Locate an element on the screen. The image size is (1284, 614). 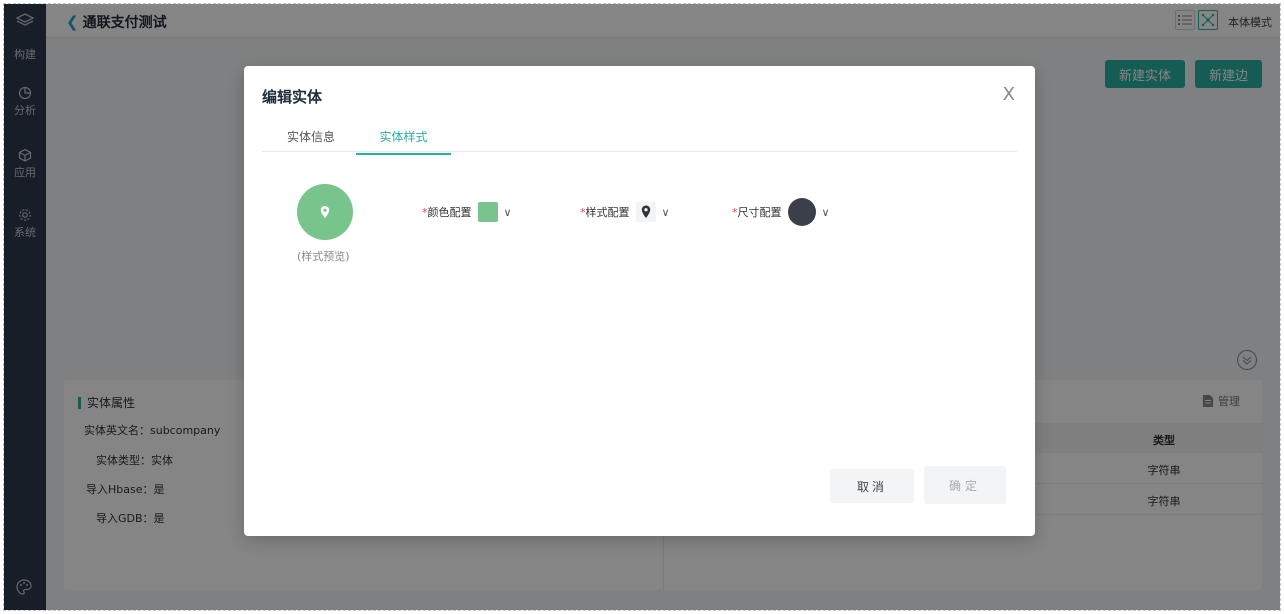
close-button: X is located at coordinates (1009, 95).